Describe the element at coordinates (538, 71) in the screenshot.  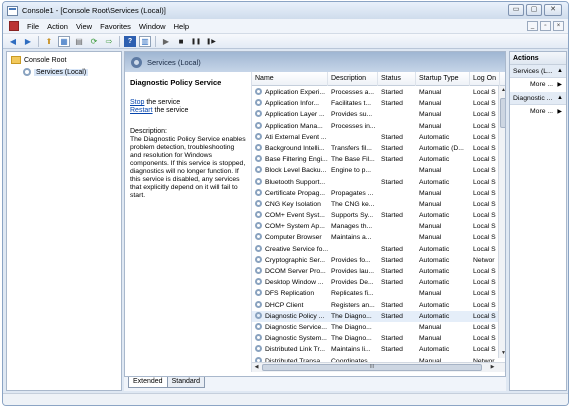
I see `actions-section-services: Services (L... ▲` at that location.